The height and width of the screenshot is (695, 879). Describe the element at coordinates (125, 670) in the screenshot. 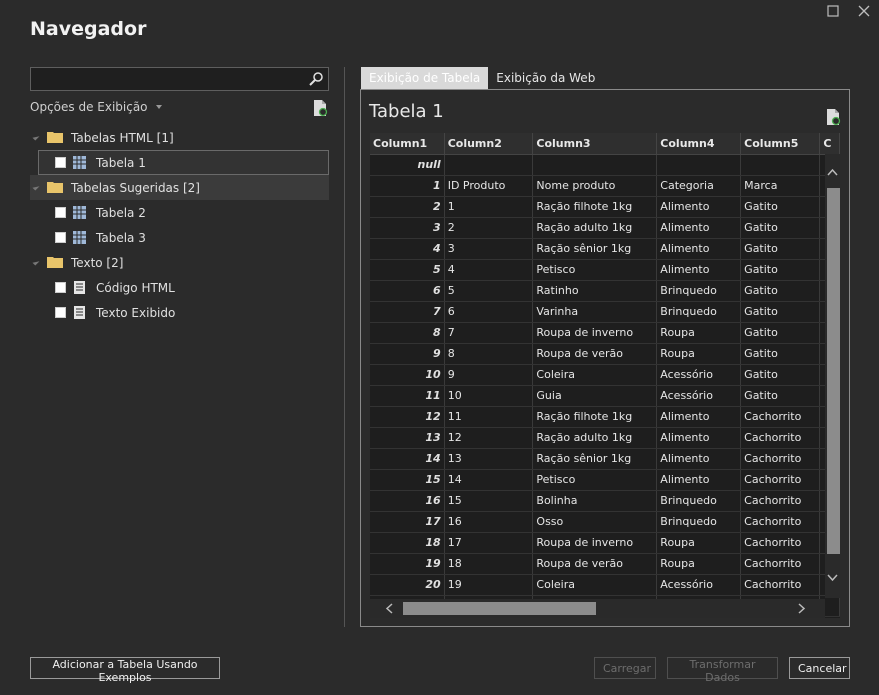

I see `add-table-using-examples-button: Adicionar a Tabela Usando Exemplos` at that location.